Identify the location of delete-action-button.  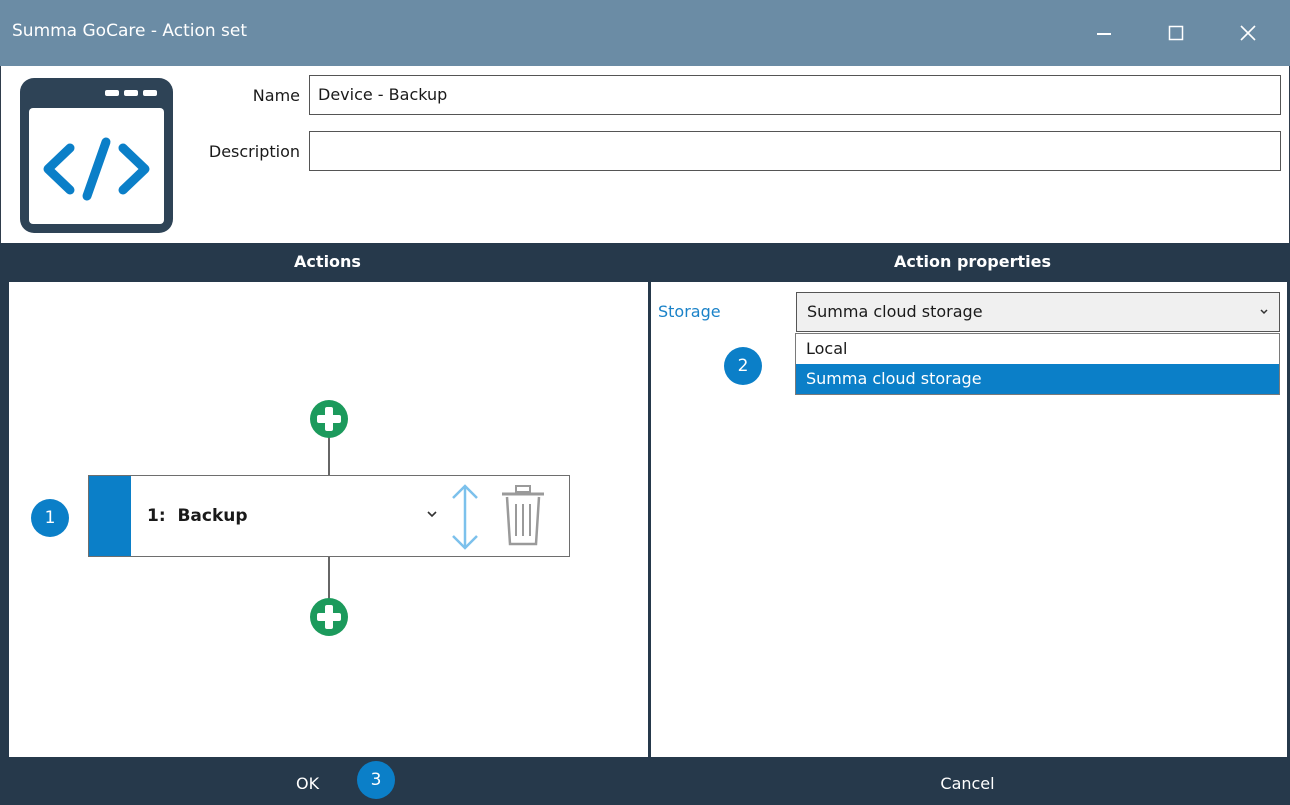
(523, 516).